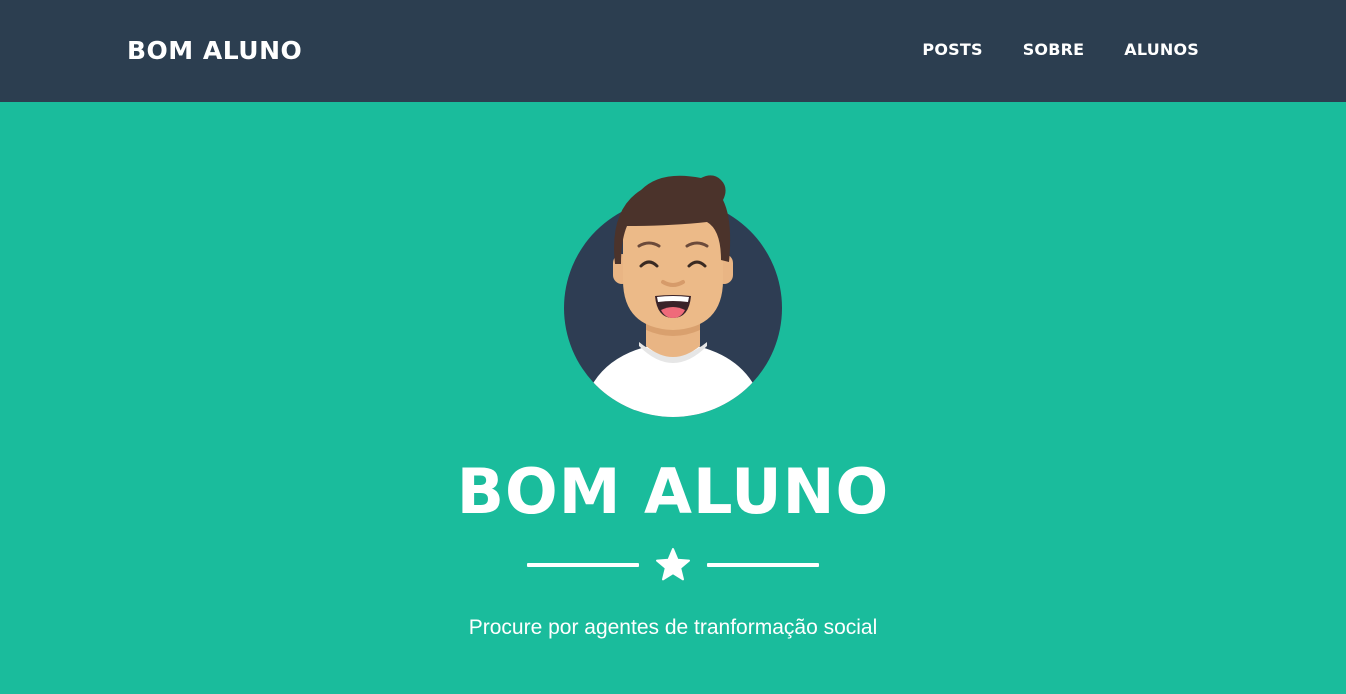 The width and height of the screenshot is (1346, 694). Describe the element at coordinates (214, 50) in the screenshot. I see `brand-link: BOM ALUNO` at that location.